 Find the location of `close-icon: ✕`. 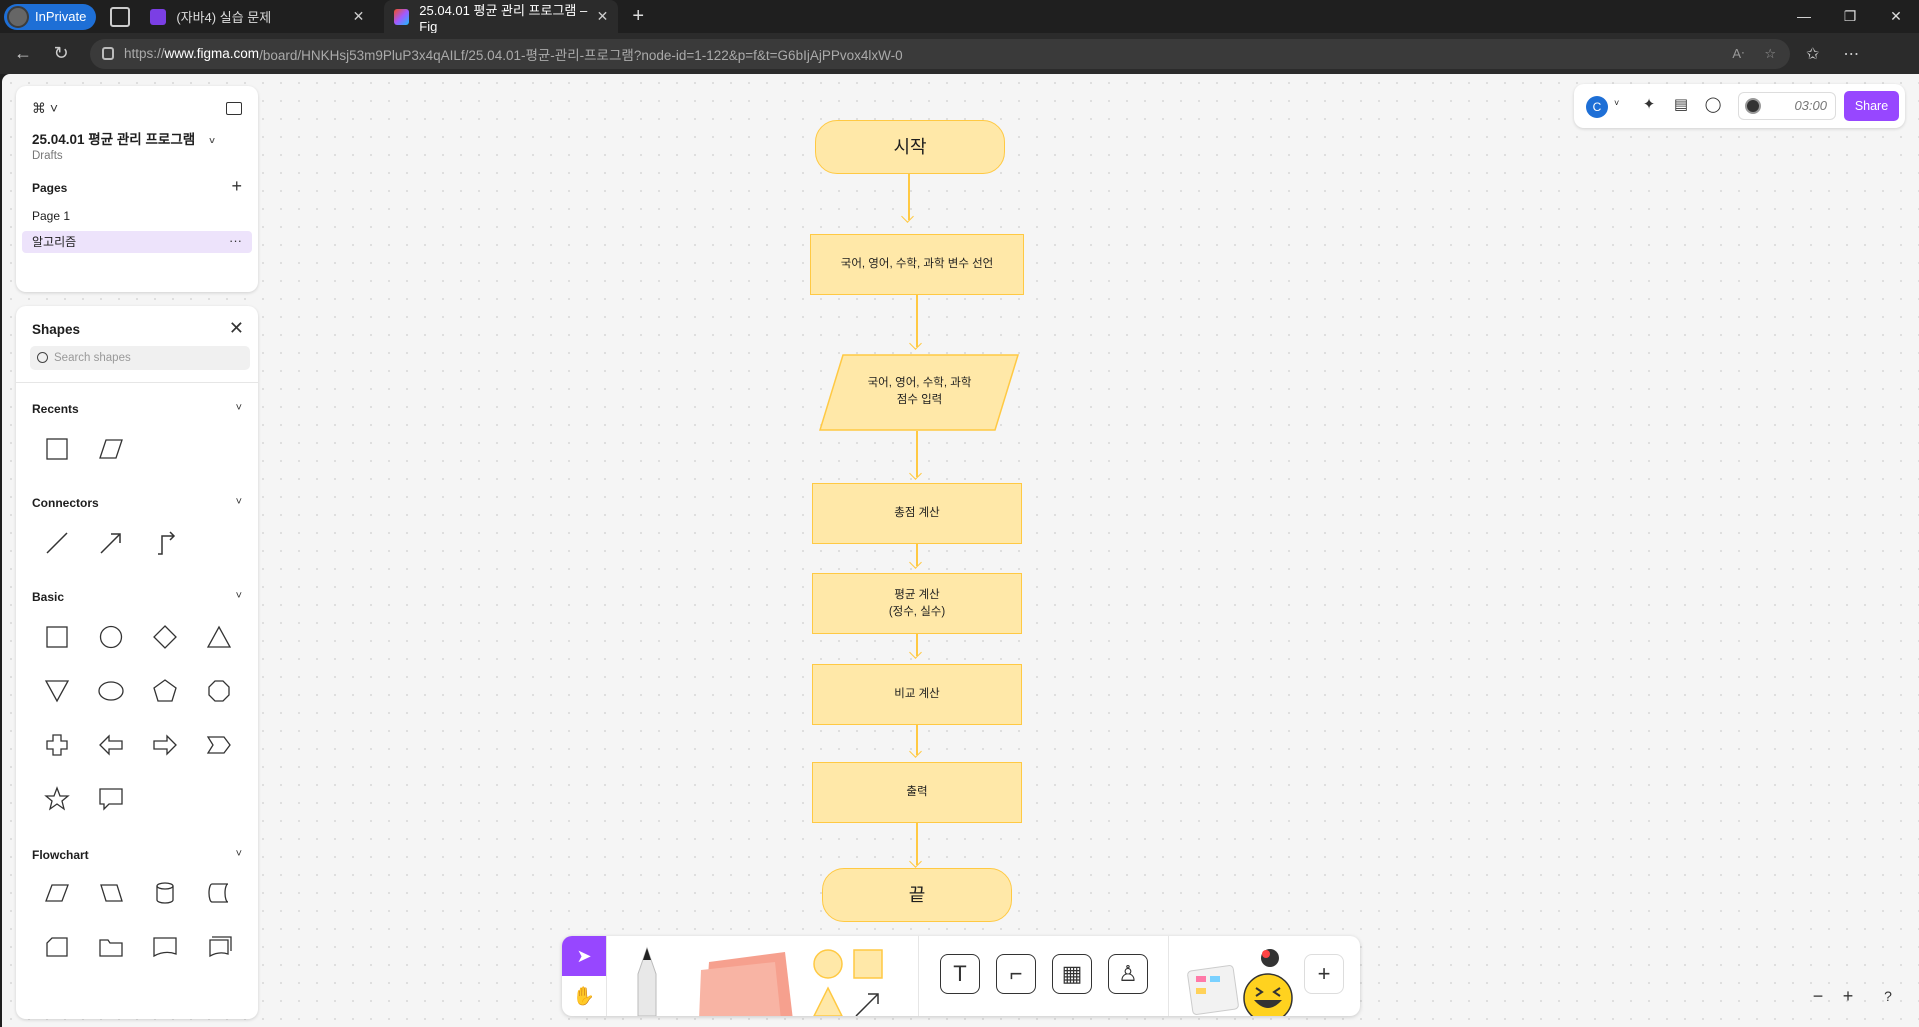

close-icon: ✕ is located at coordinates (236, 328).